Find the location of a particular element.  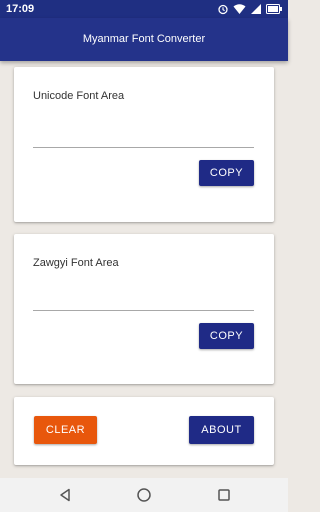

navigation-bar is located at coordinates (144, 495).